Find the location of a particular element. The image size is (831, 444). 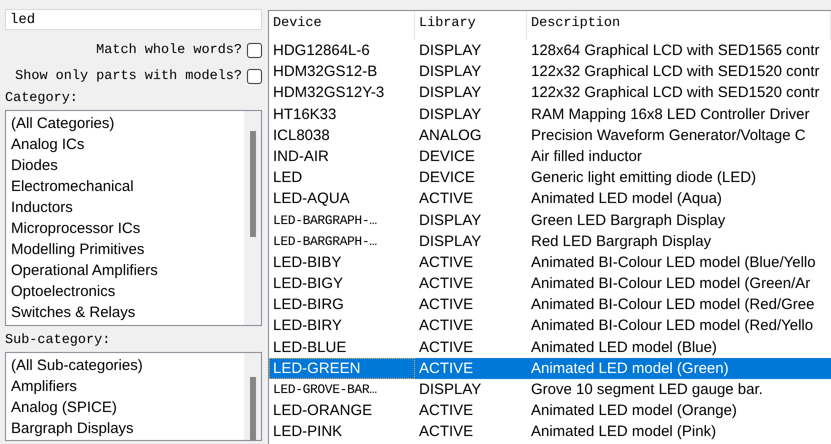

column-header: Description is located at coordinates (679, 25).